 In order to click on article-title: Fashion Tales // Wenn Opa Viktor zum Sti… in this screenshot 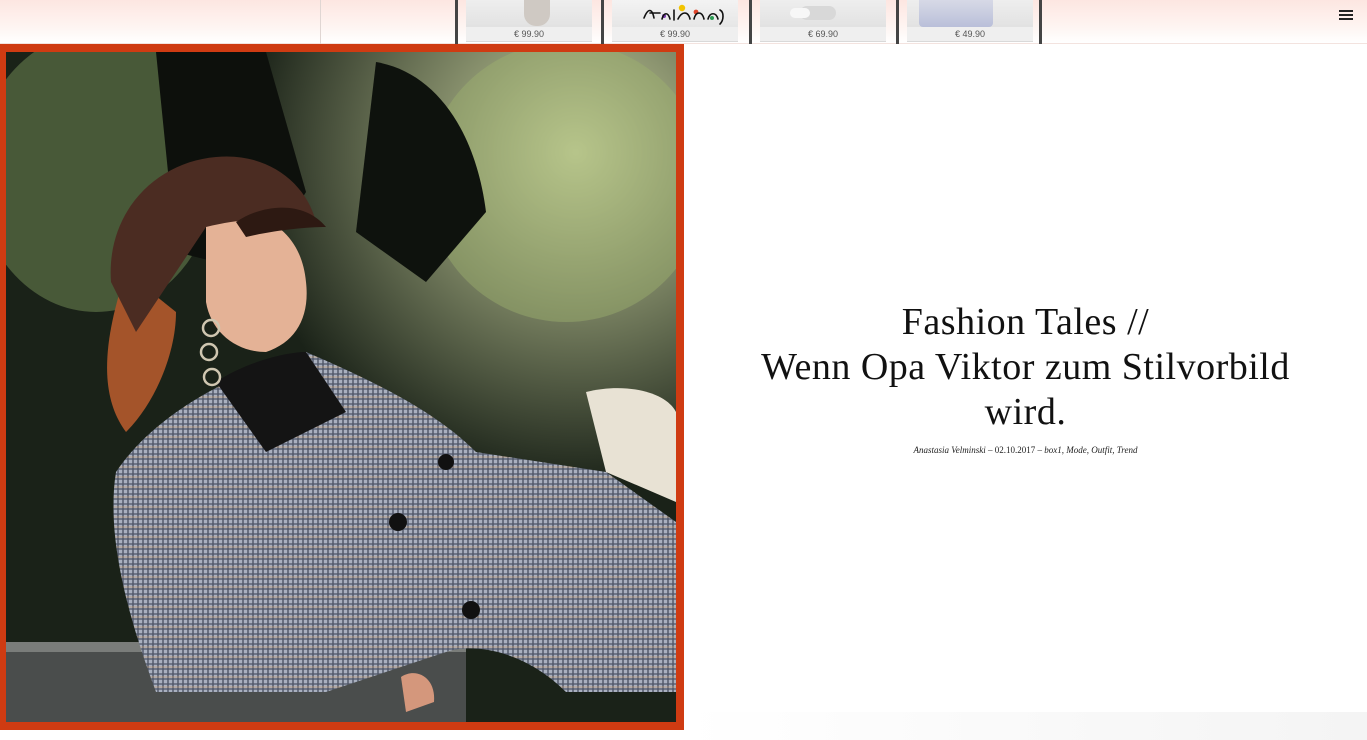, I will do `click(1025, 367)`.